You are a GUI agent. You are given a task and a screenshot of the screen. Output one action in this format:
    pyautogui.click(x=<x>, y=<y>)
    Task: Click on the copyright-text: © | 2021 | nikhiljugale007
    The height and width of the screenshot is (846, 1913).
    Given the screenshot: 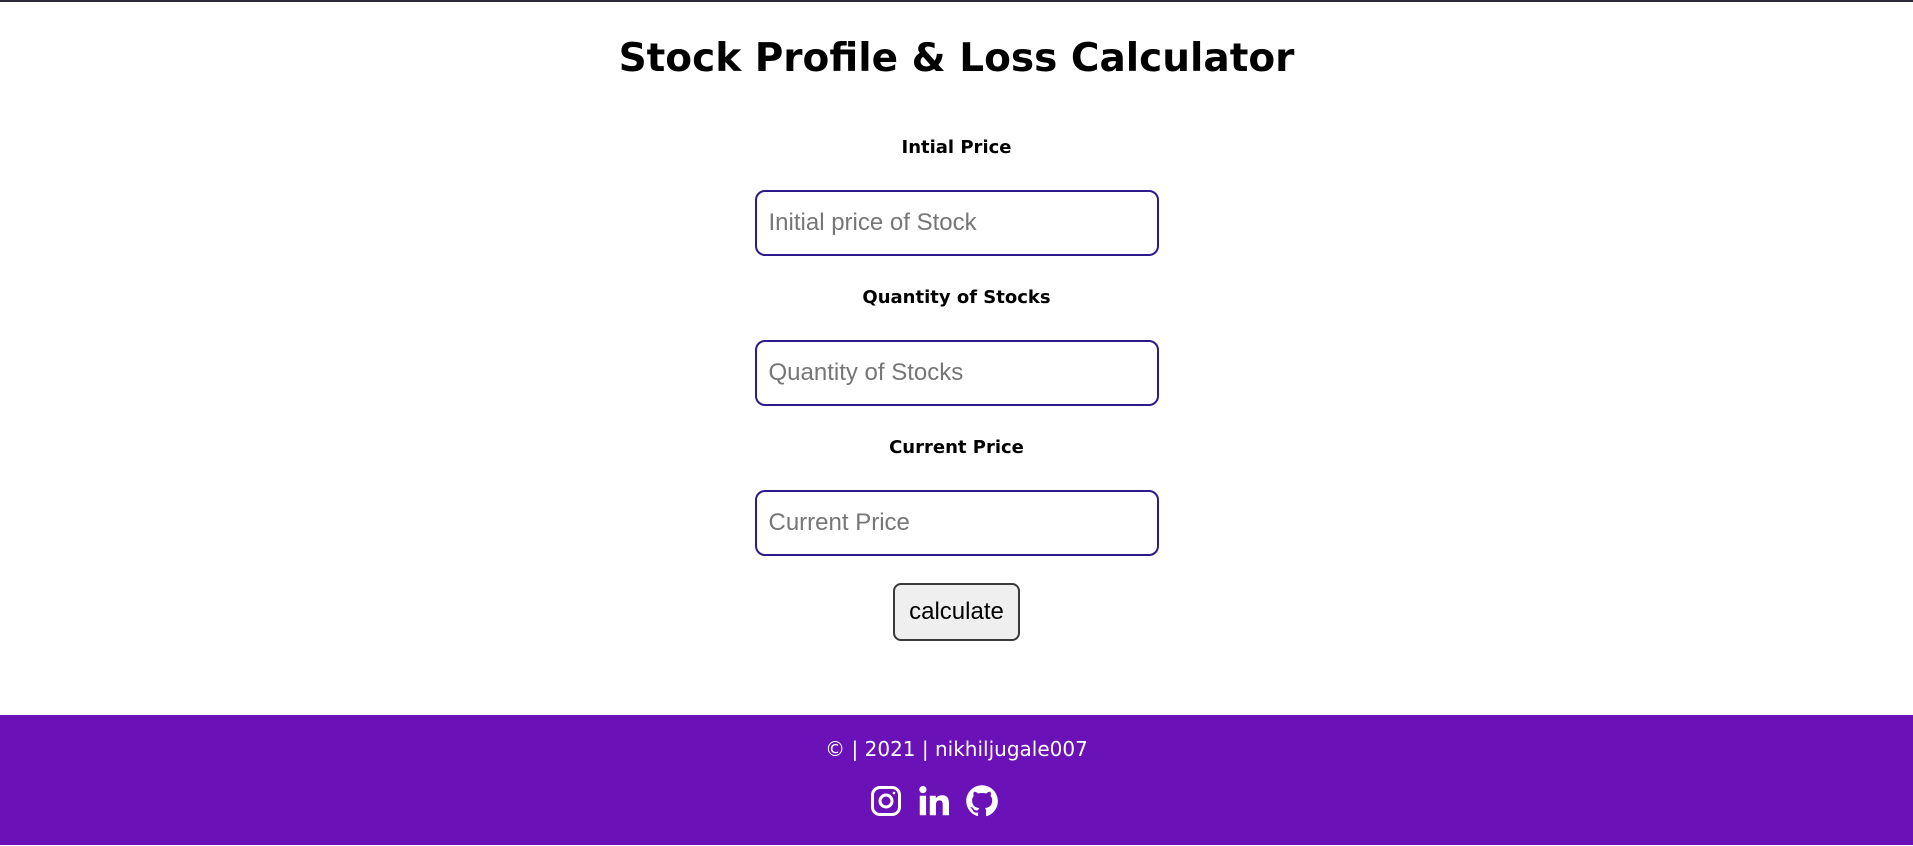 What is the action you would take?
    pyautogui.click(x=956, y=749)
    